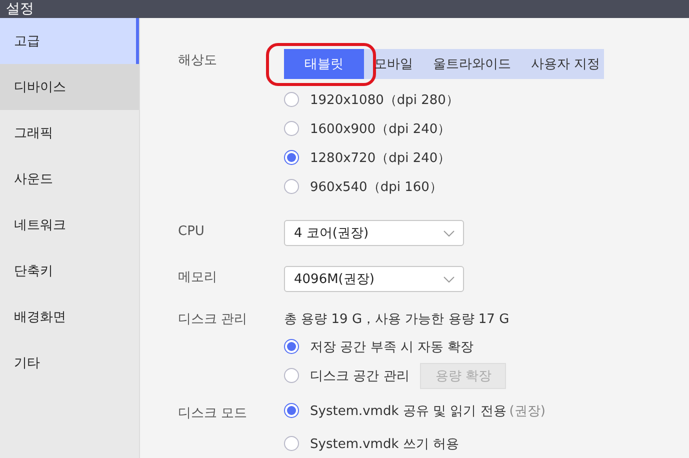 The width and height of the screenshot is (689, 458). I want to click on capacity-info: 총 용량 19 G，사용 가능한 용량 17 G, so click(397, 320).